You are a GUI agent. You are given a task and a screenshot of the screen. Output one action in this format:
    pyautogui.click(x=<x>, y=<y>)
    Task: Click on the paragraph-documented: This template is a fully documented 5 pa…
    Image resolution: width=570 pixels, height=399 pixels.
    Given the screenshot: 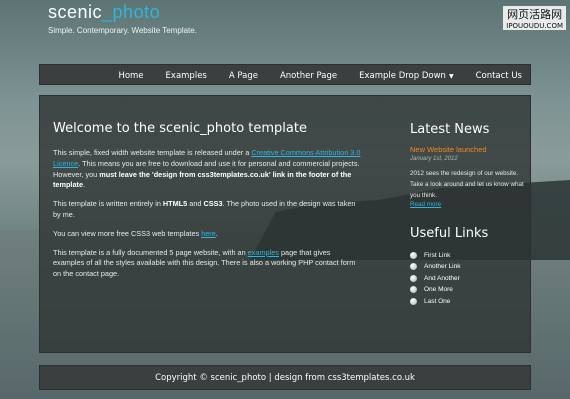 What is the action you would take?
    pyautogui.click(x=208, y=264)
    